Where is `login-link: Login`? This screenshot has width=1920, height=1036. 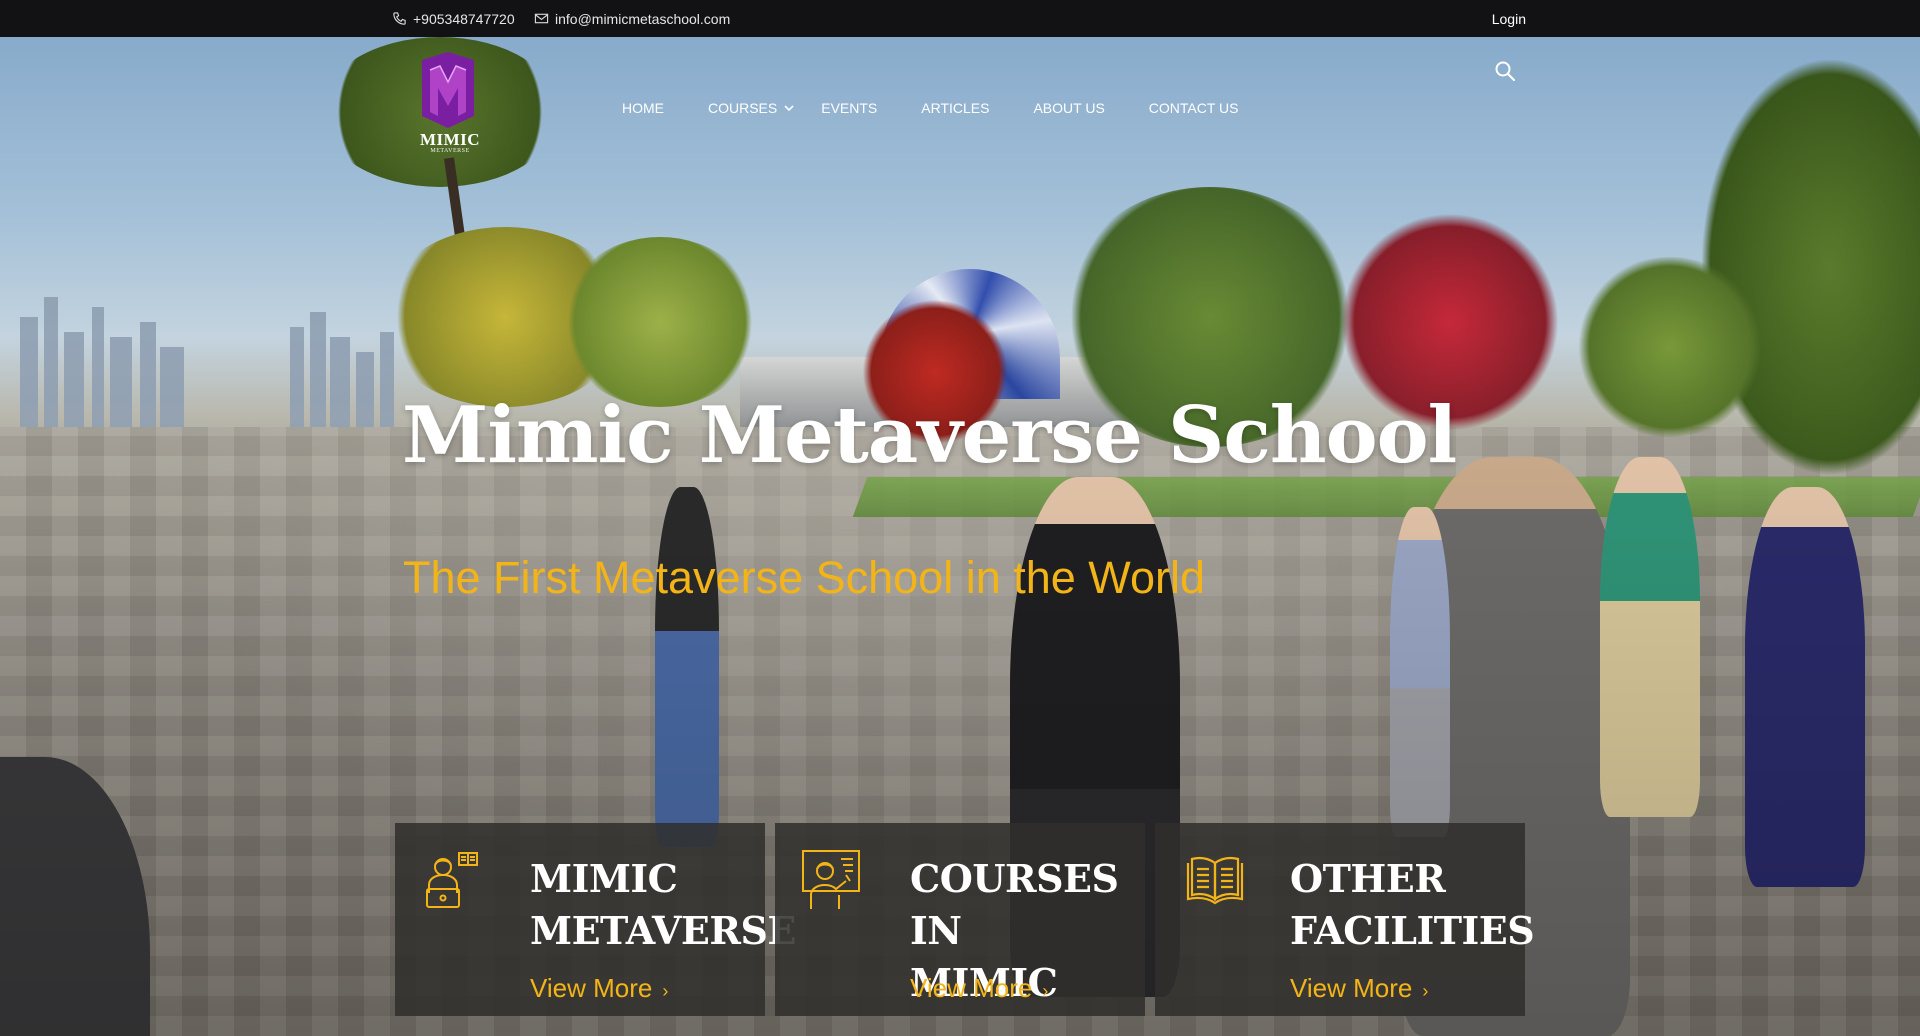 login-link: Login is located at coordinates (1509, 18).